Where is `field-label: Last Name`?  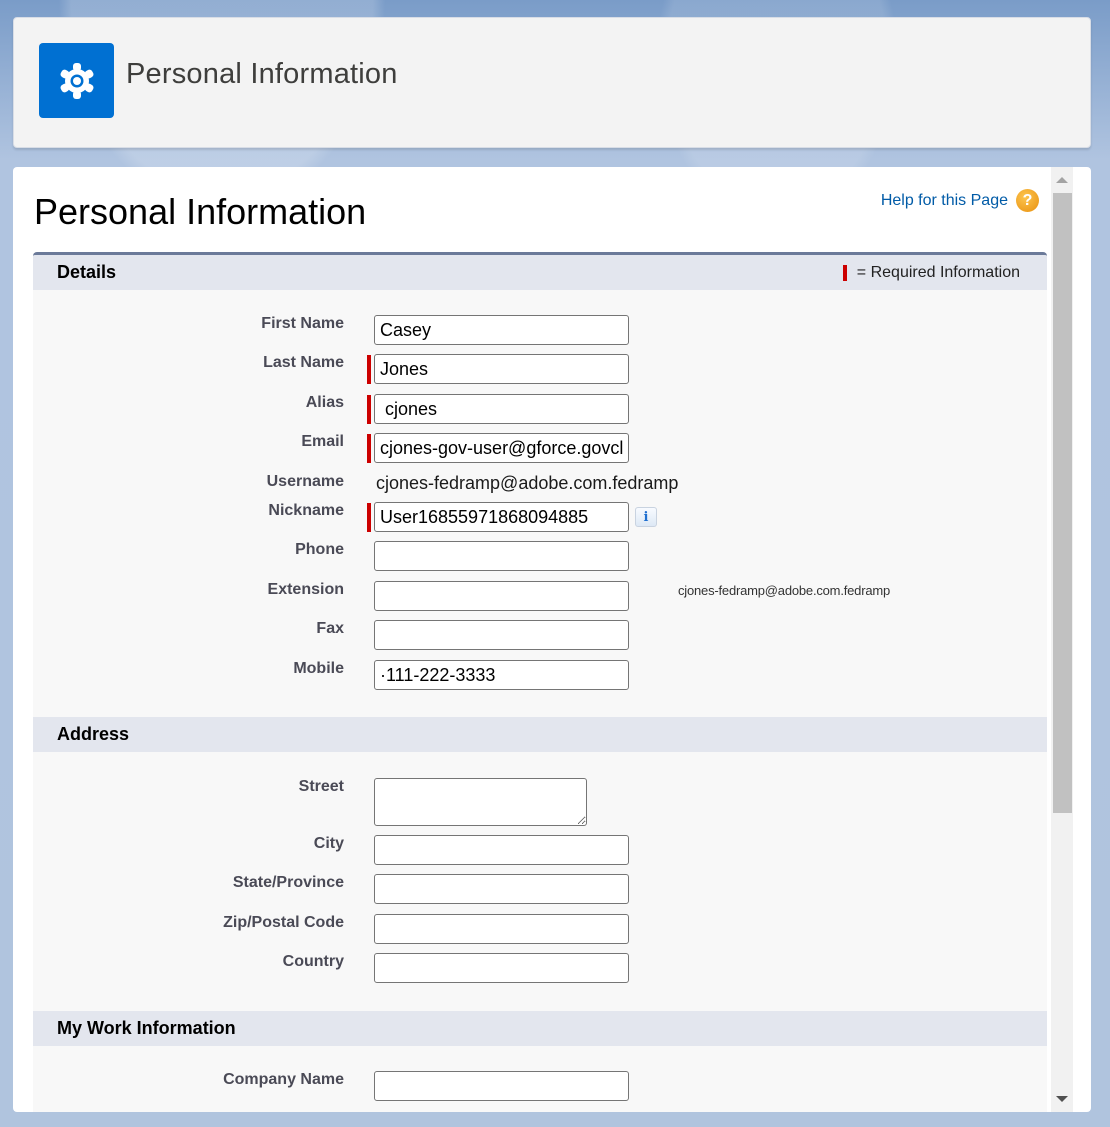
field-label: Last Name is located at coordinates (303, 362).